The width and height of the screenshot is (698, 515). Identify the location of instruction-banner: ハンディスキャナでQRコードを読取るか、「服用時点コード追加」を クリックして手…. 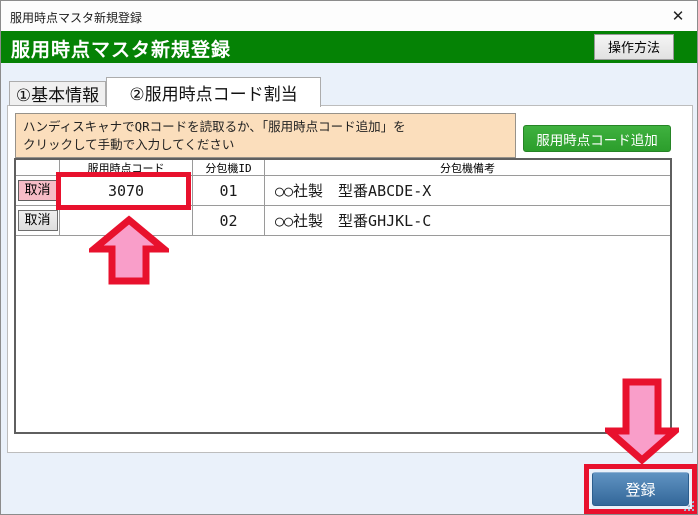
(265, 135).